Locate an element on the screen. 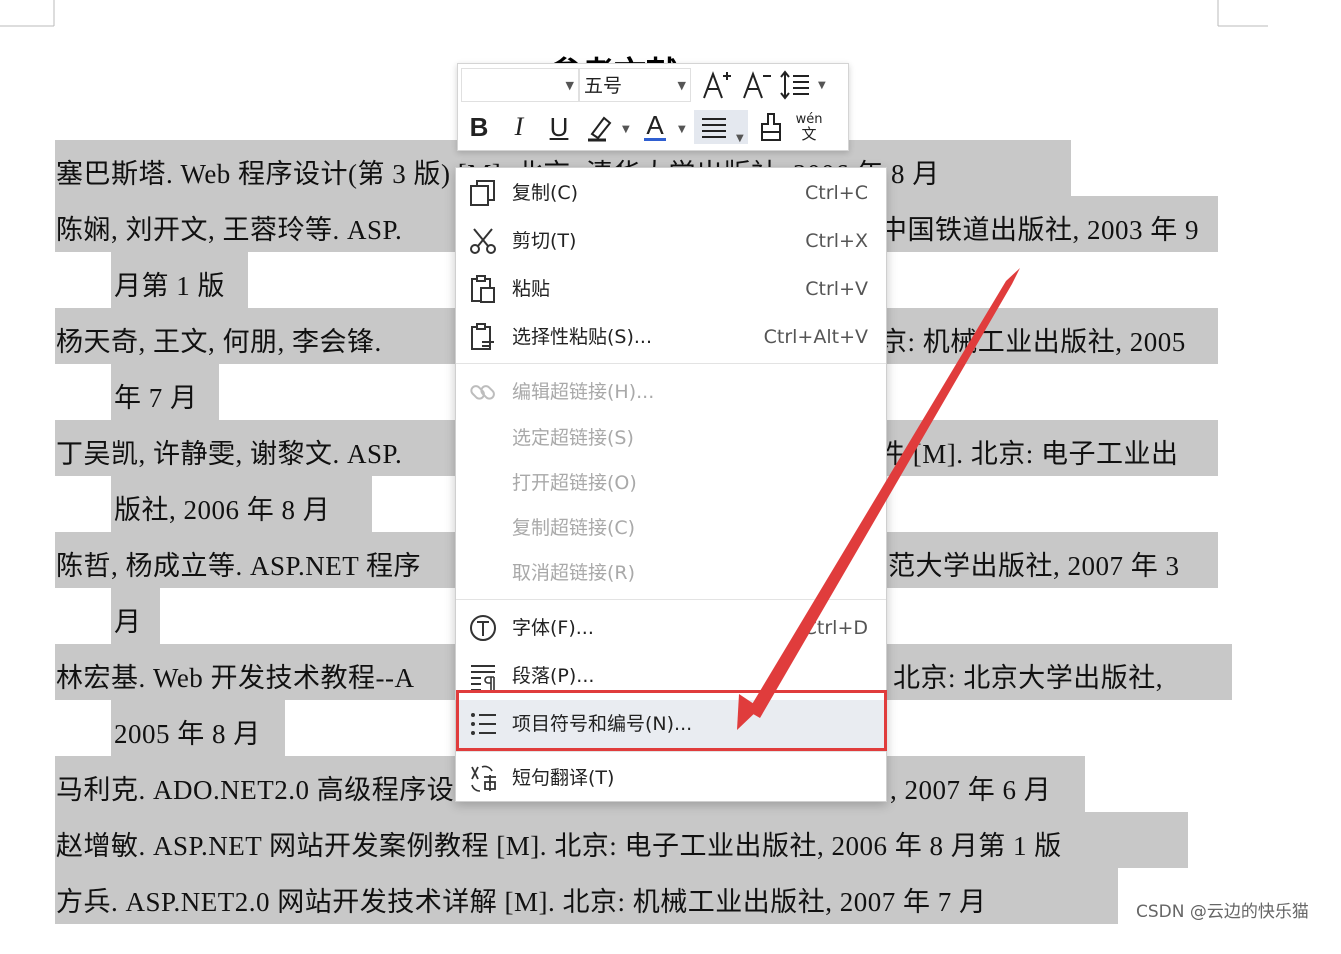  annotation-arrow-icon is located at coordinates (878, 499).